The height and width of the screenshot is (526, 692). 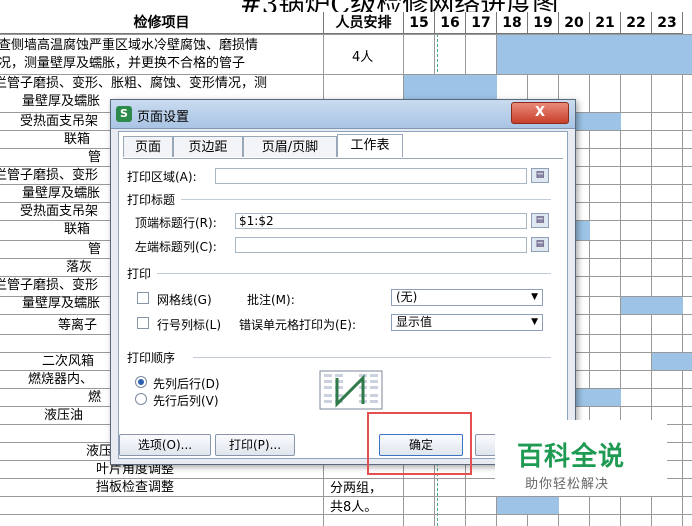 I want to click on order-over-then-down-label: 先行后列(V), so click(x=186, y=400).